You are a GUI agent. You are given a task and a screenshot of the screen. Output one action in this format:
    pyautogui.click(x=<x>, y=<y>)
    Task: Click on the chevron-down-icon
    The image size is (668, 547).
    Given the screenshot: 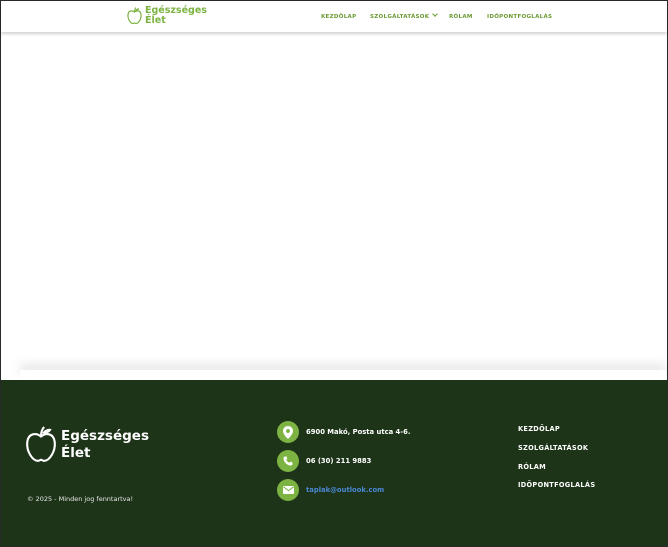 What is the action you would take?
    pyautogui.click(x=435, y=14)
    